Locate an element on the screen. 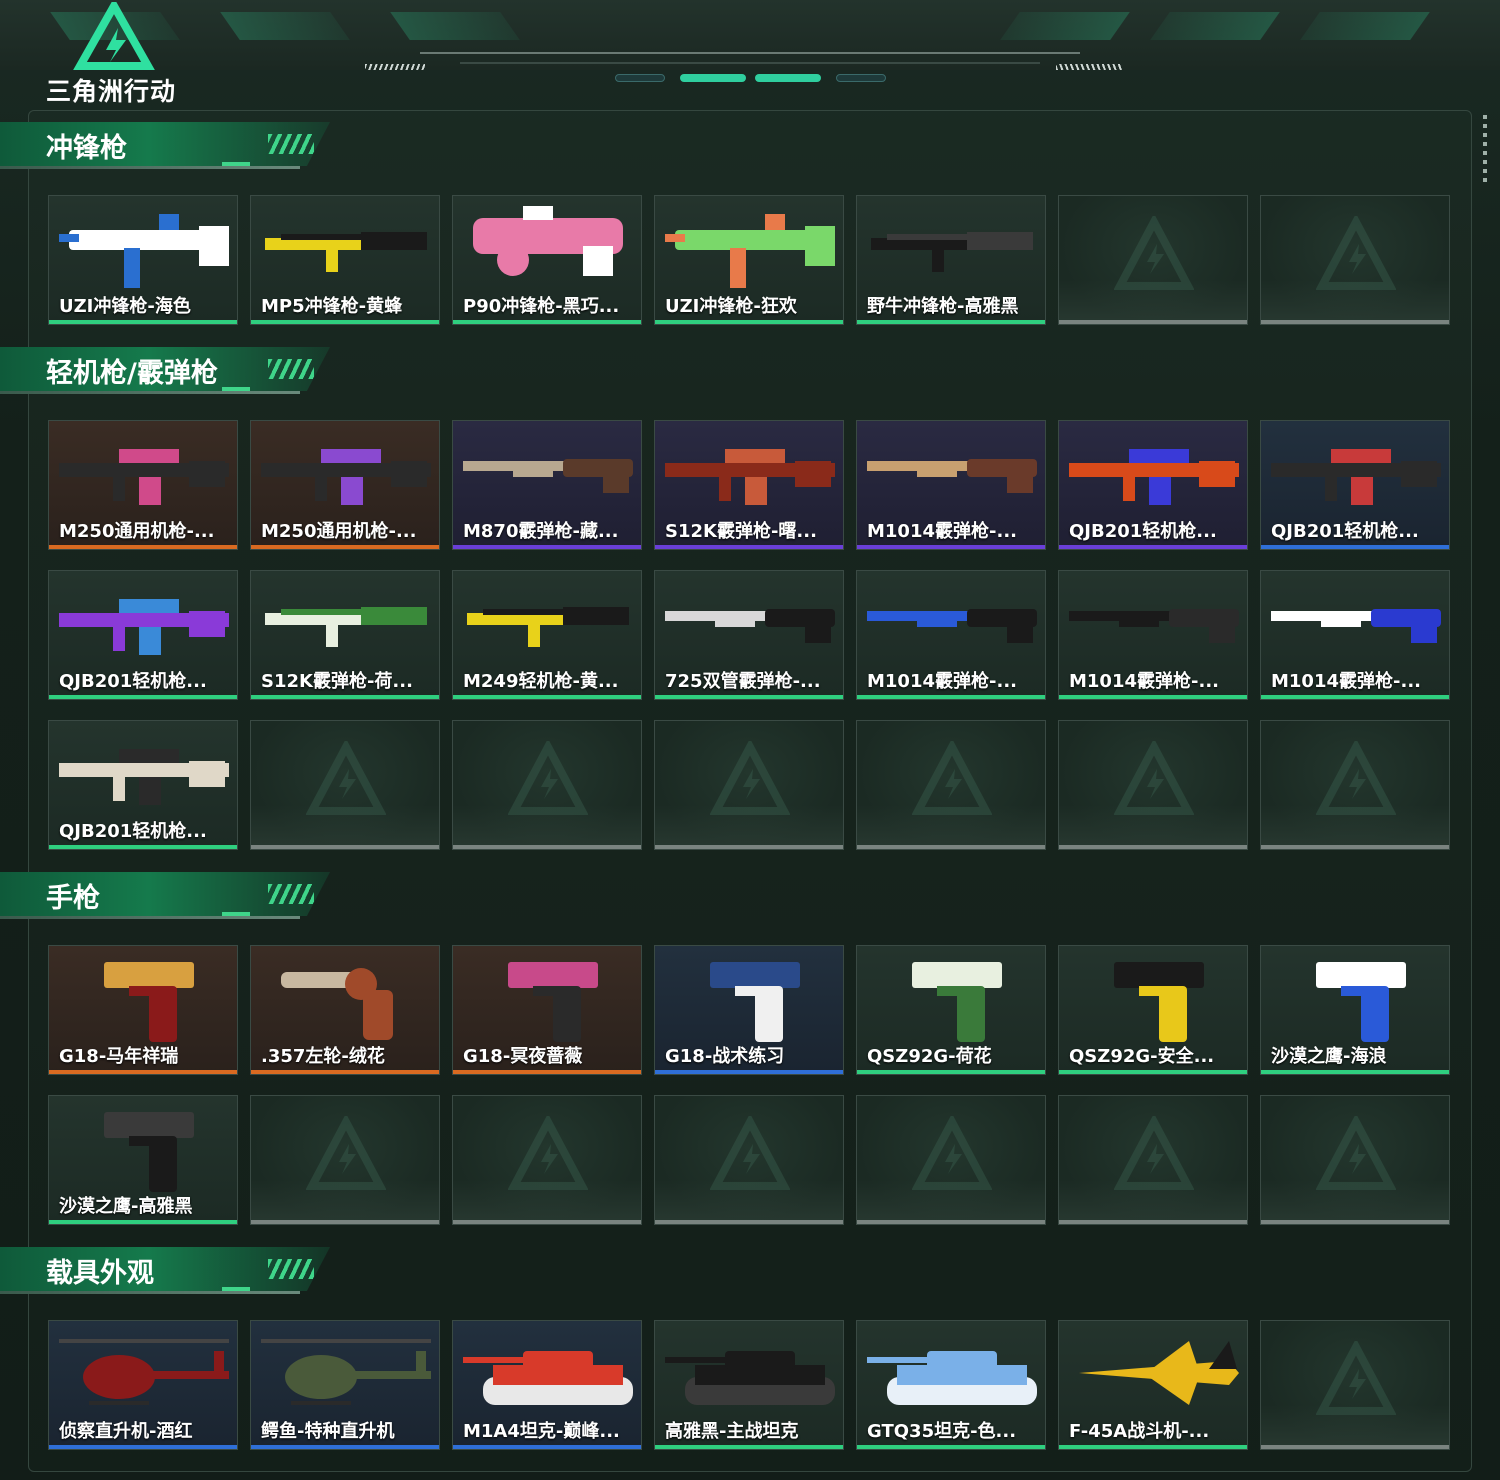 The width and height of the screenshot is (1500, 1480). item-card: UZI冲锋枪-狂欢 is located at coordinates (749, 260).